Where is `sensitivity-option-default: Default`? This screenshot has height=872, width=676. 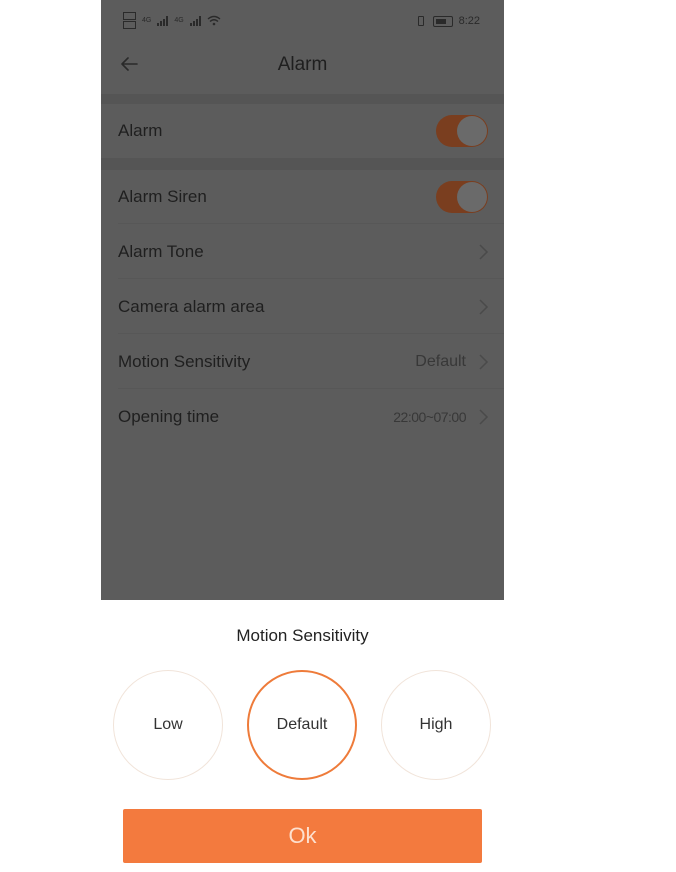 sensitivity-option-default: Default is located at coordinates (302, 725).